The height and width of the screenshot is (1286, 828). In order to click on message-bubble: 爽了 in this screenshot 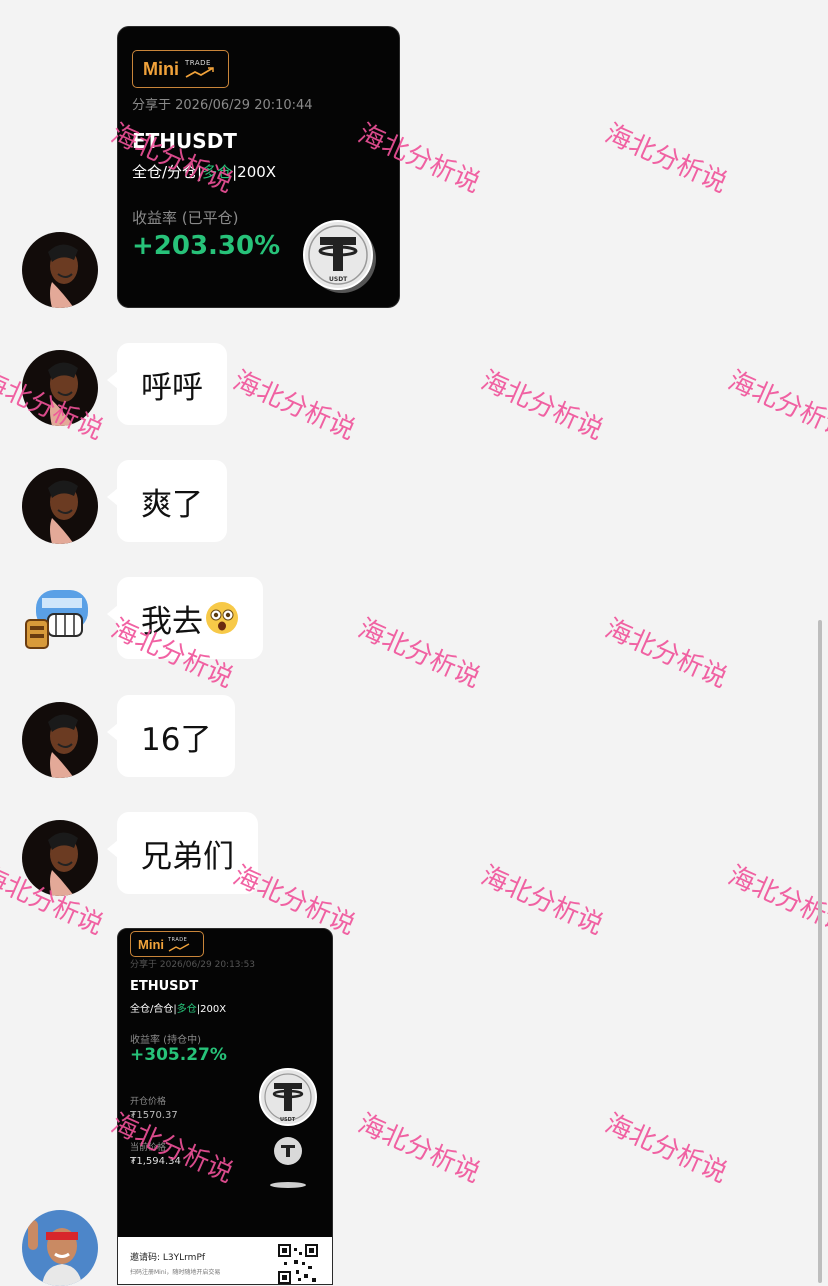, I will do `click(167, 501)`.